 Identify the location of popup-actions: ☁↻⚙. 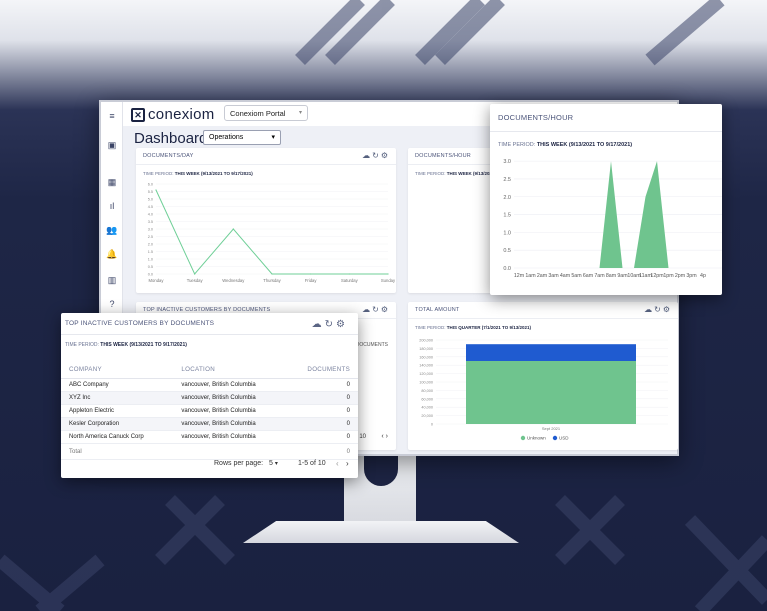
(330, 324).